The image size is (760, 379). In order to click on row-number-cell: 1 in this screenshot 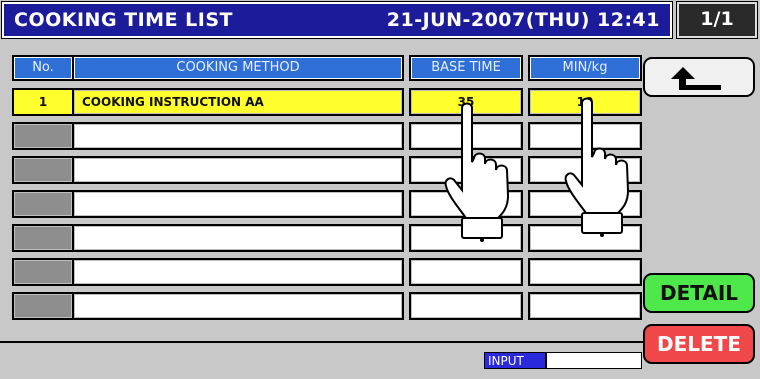, I will do `click(43, 102)`.